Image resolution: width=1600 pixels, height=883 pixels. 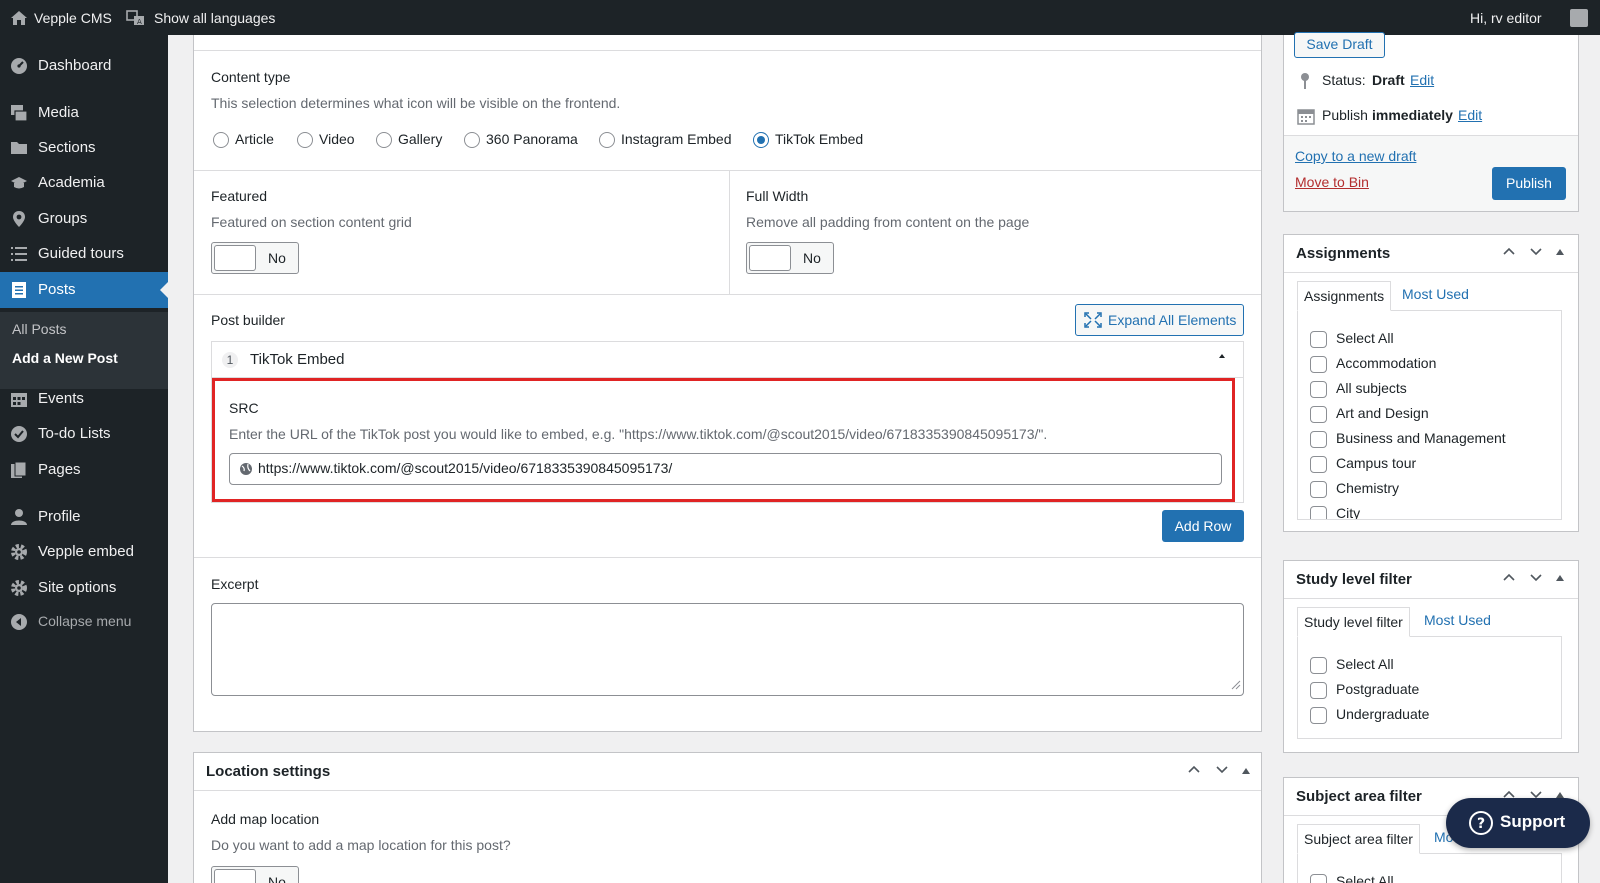 What do you see at coordinates (1339, 45) in the screenshot?
I see `save-draft-button: Save Draft` at bounding box center [1339, 45].